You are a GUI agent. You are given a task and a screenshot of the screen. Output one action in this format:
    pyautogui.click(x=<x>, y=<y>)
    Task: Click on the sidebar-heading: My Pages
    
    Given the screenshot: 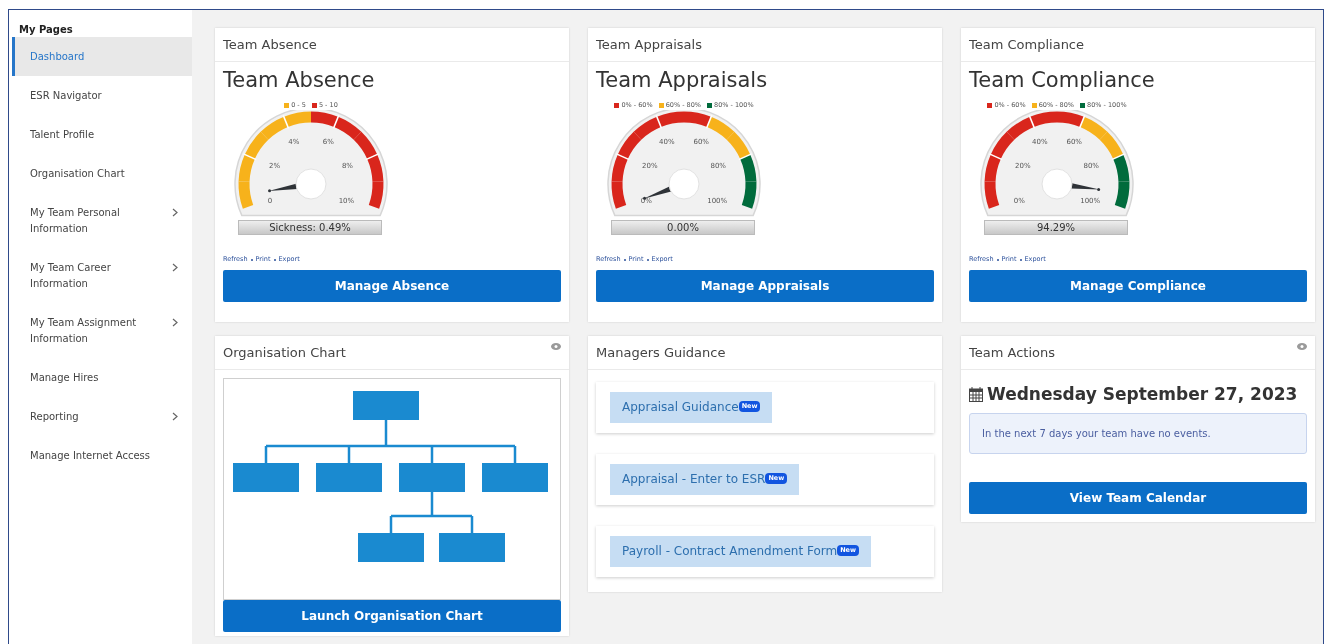 What is the action you would take?
    pyautogui.click(x=46, y=30)
    